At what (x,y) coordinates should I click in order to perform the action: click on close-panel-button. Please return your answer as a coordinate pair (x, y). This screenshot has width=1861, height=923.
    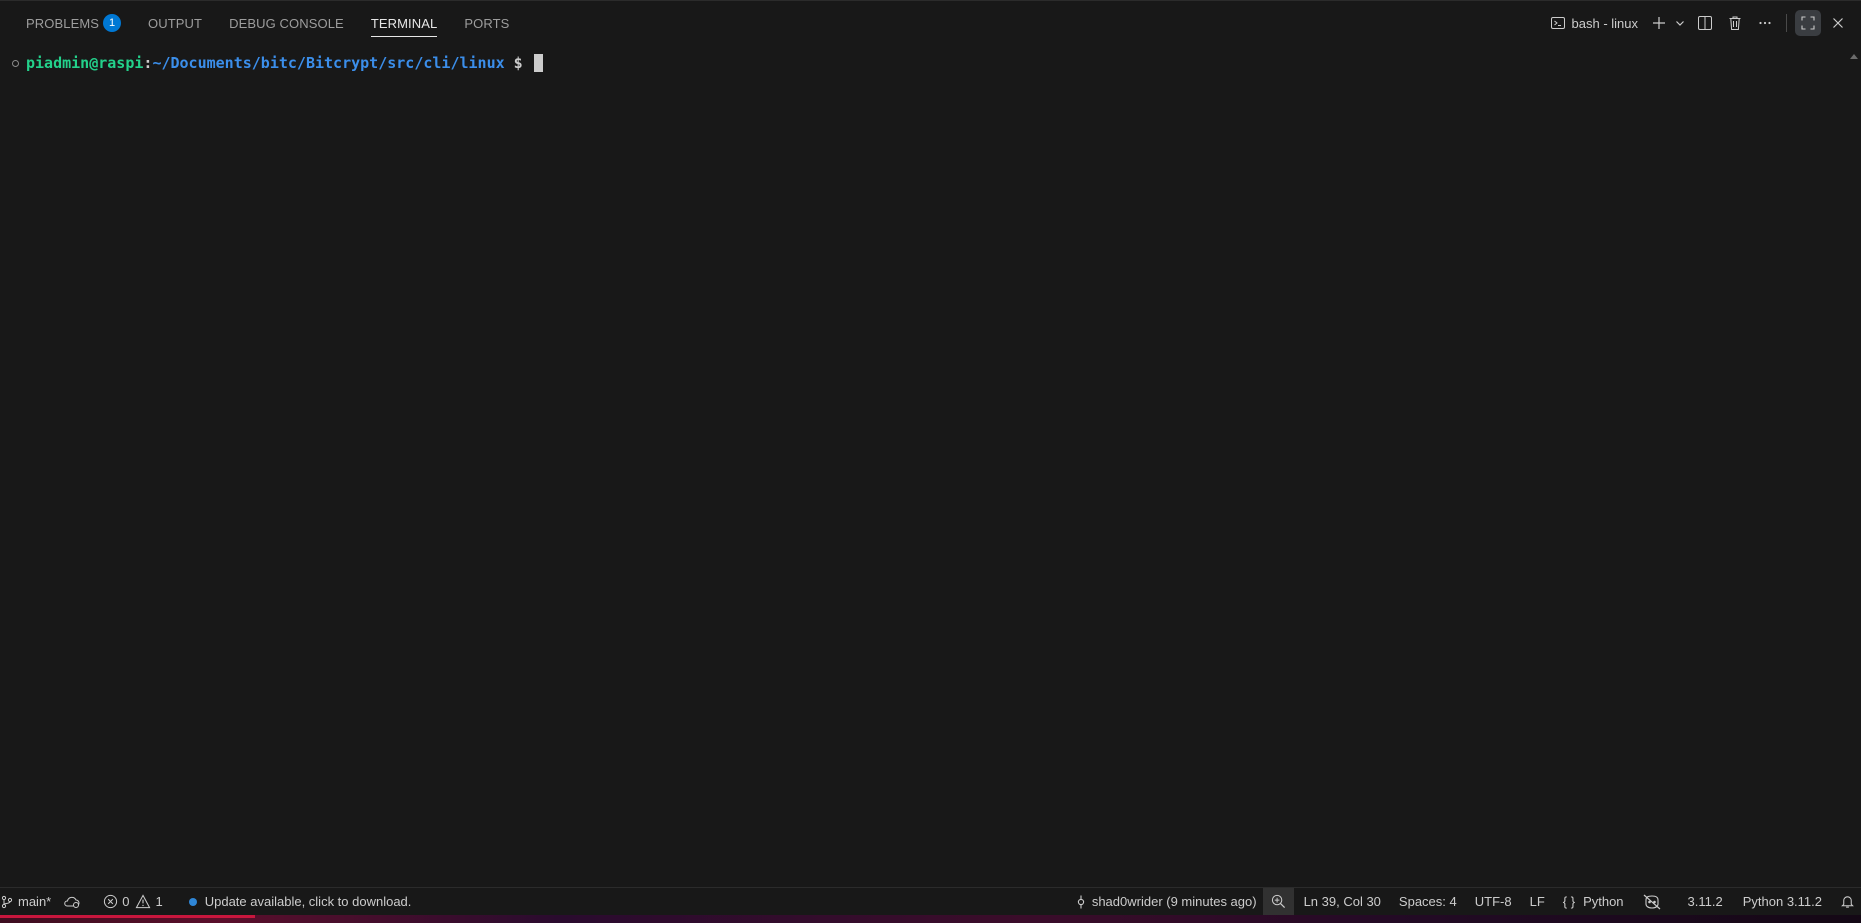
    Looking at the image, I should click on (1838, 23).